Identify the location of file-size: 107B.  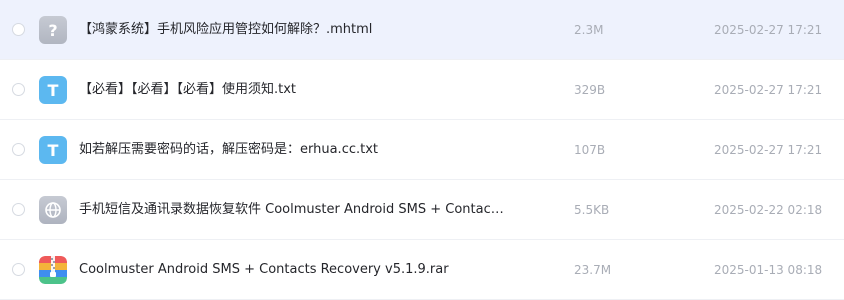
(590, 150).